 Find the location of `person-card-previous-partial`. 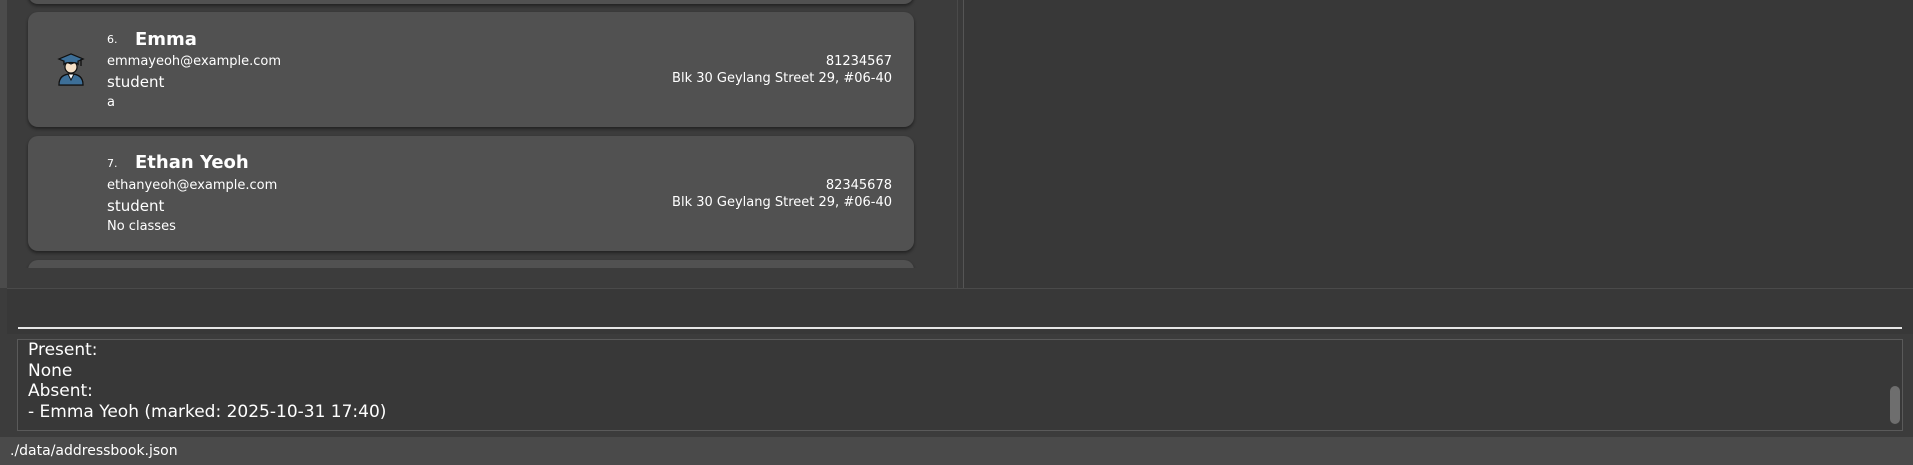

person-card-previous-partial is located at coordinates (471, 2).